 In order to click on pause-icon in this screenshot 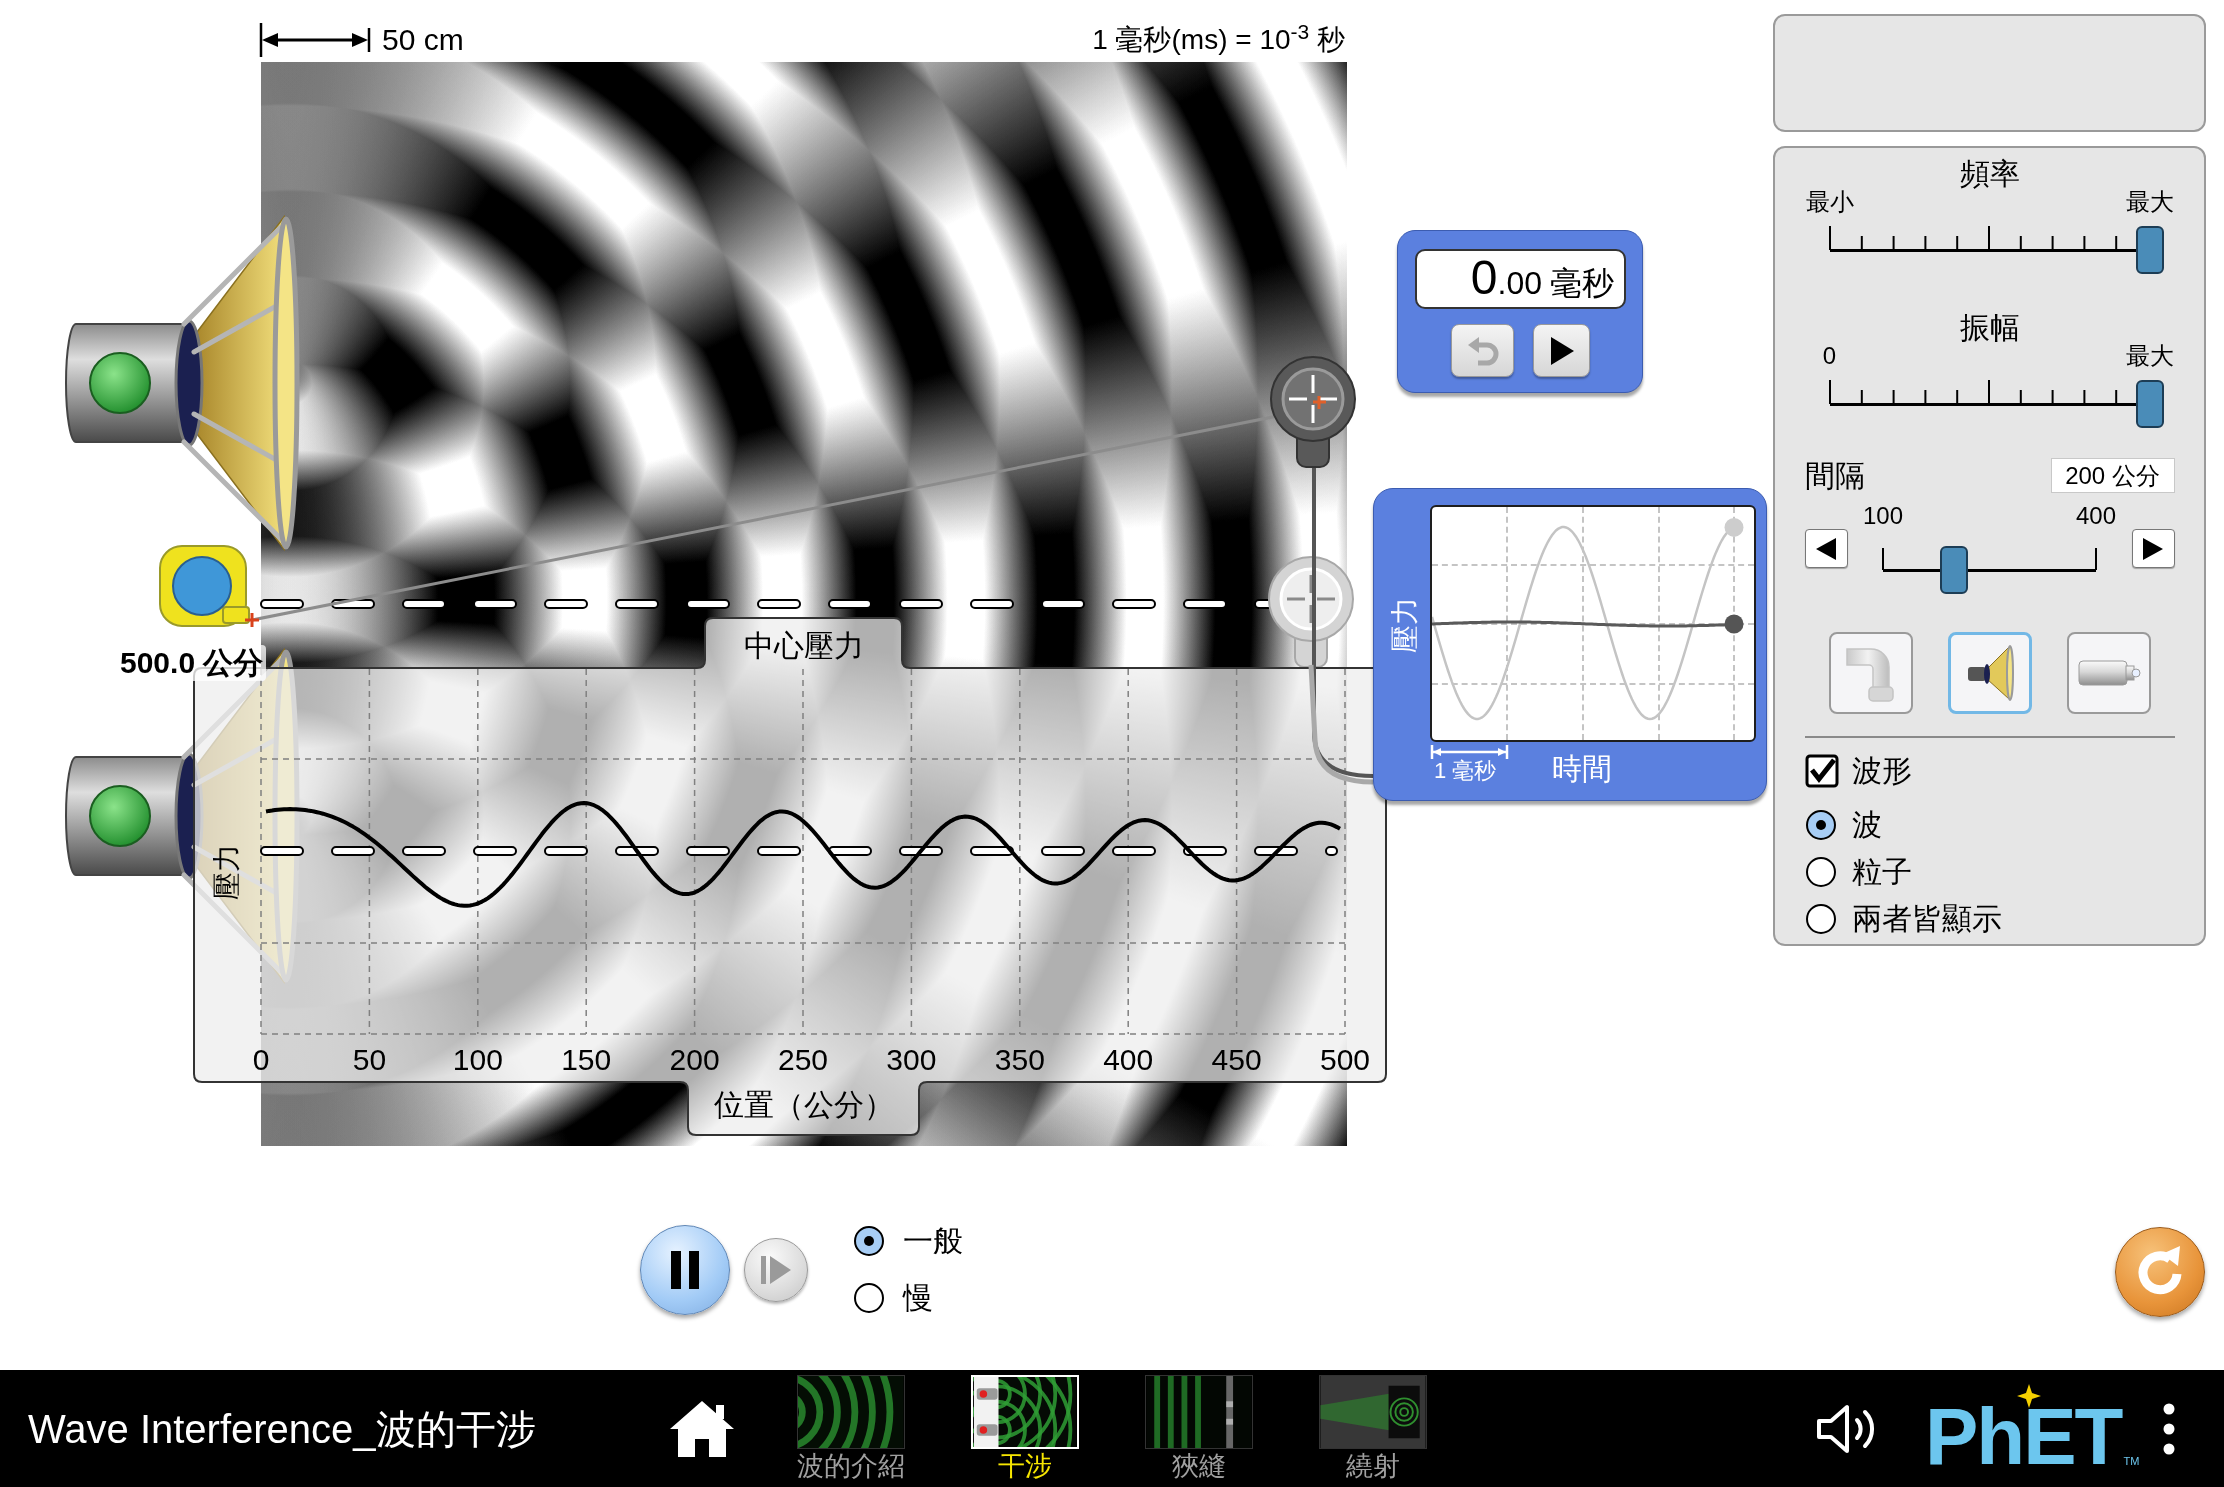, I will do `click(685, 1270)`.